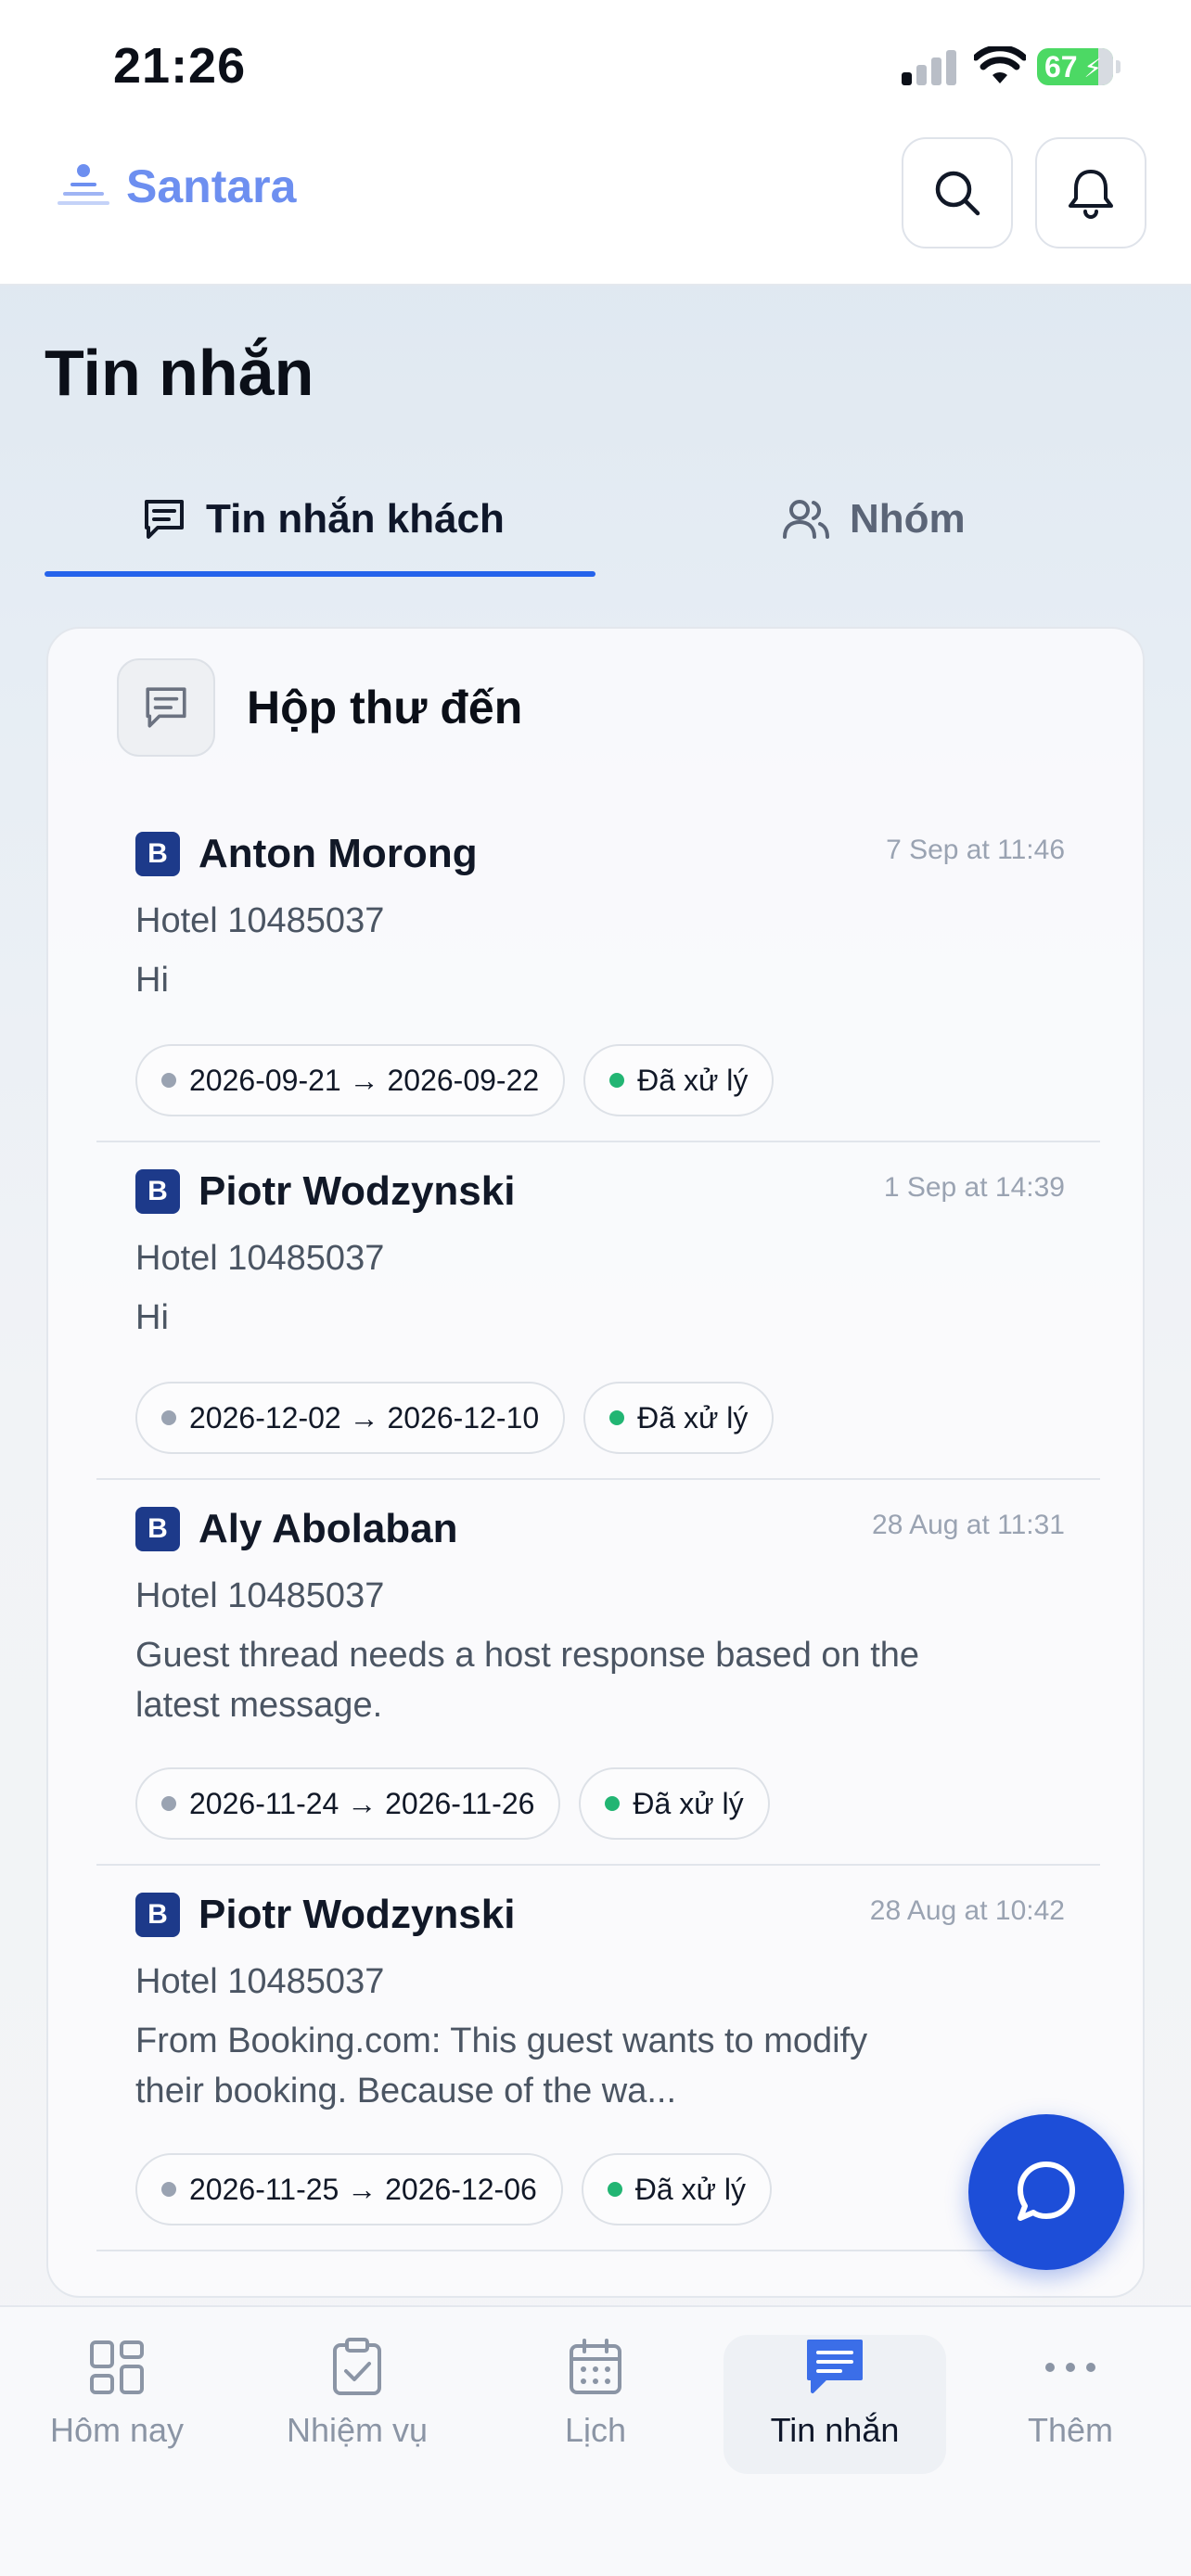 This screenshot has width=1191, height=2576. Describe the element at coordinates (975, 850) in the screenshot. I see `message-timestamp: 7 Sep at 11:46` at that location.